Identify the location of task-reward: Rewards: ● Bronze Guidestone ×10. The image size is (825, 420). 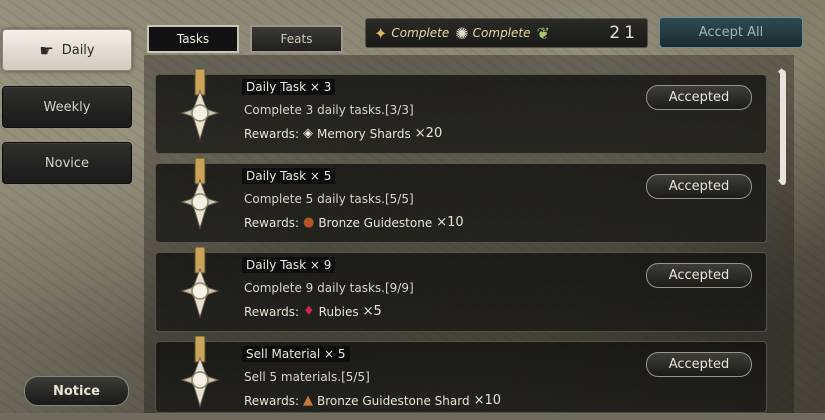
(354, 222).